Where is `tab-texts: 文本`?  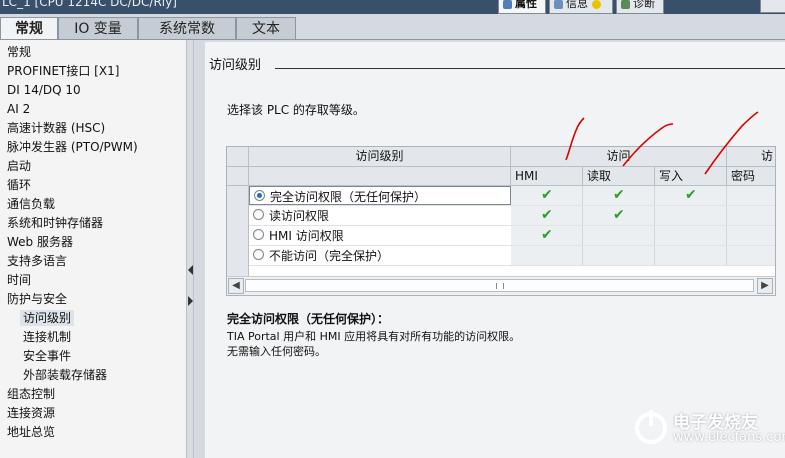
tab-texts: 文本 is located at coordinates (266, 28).